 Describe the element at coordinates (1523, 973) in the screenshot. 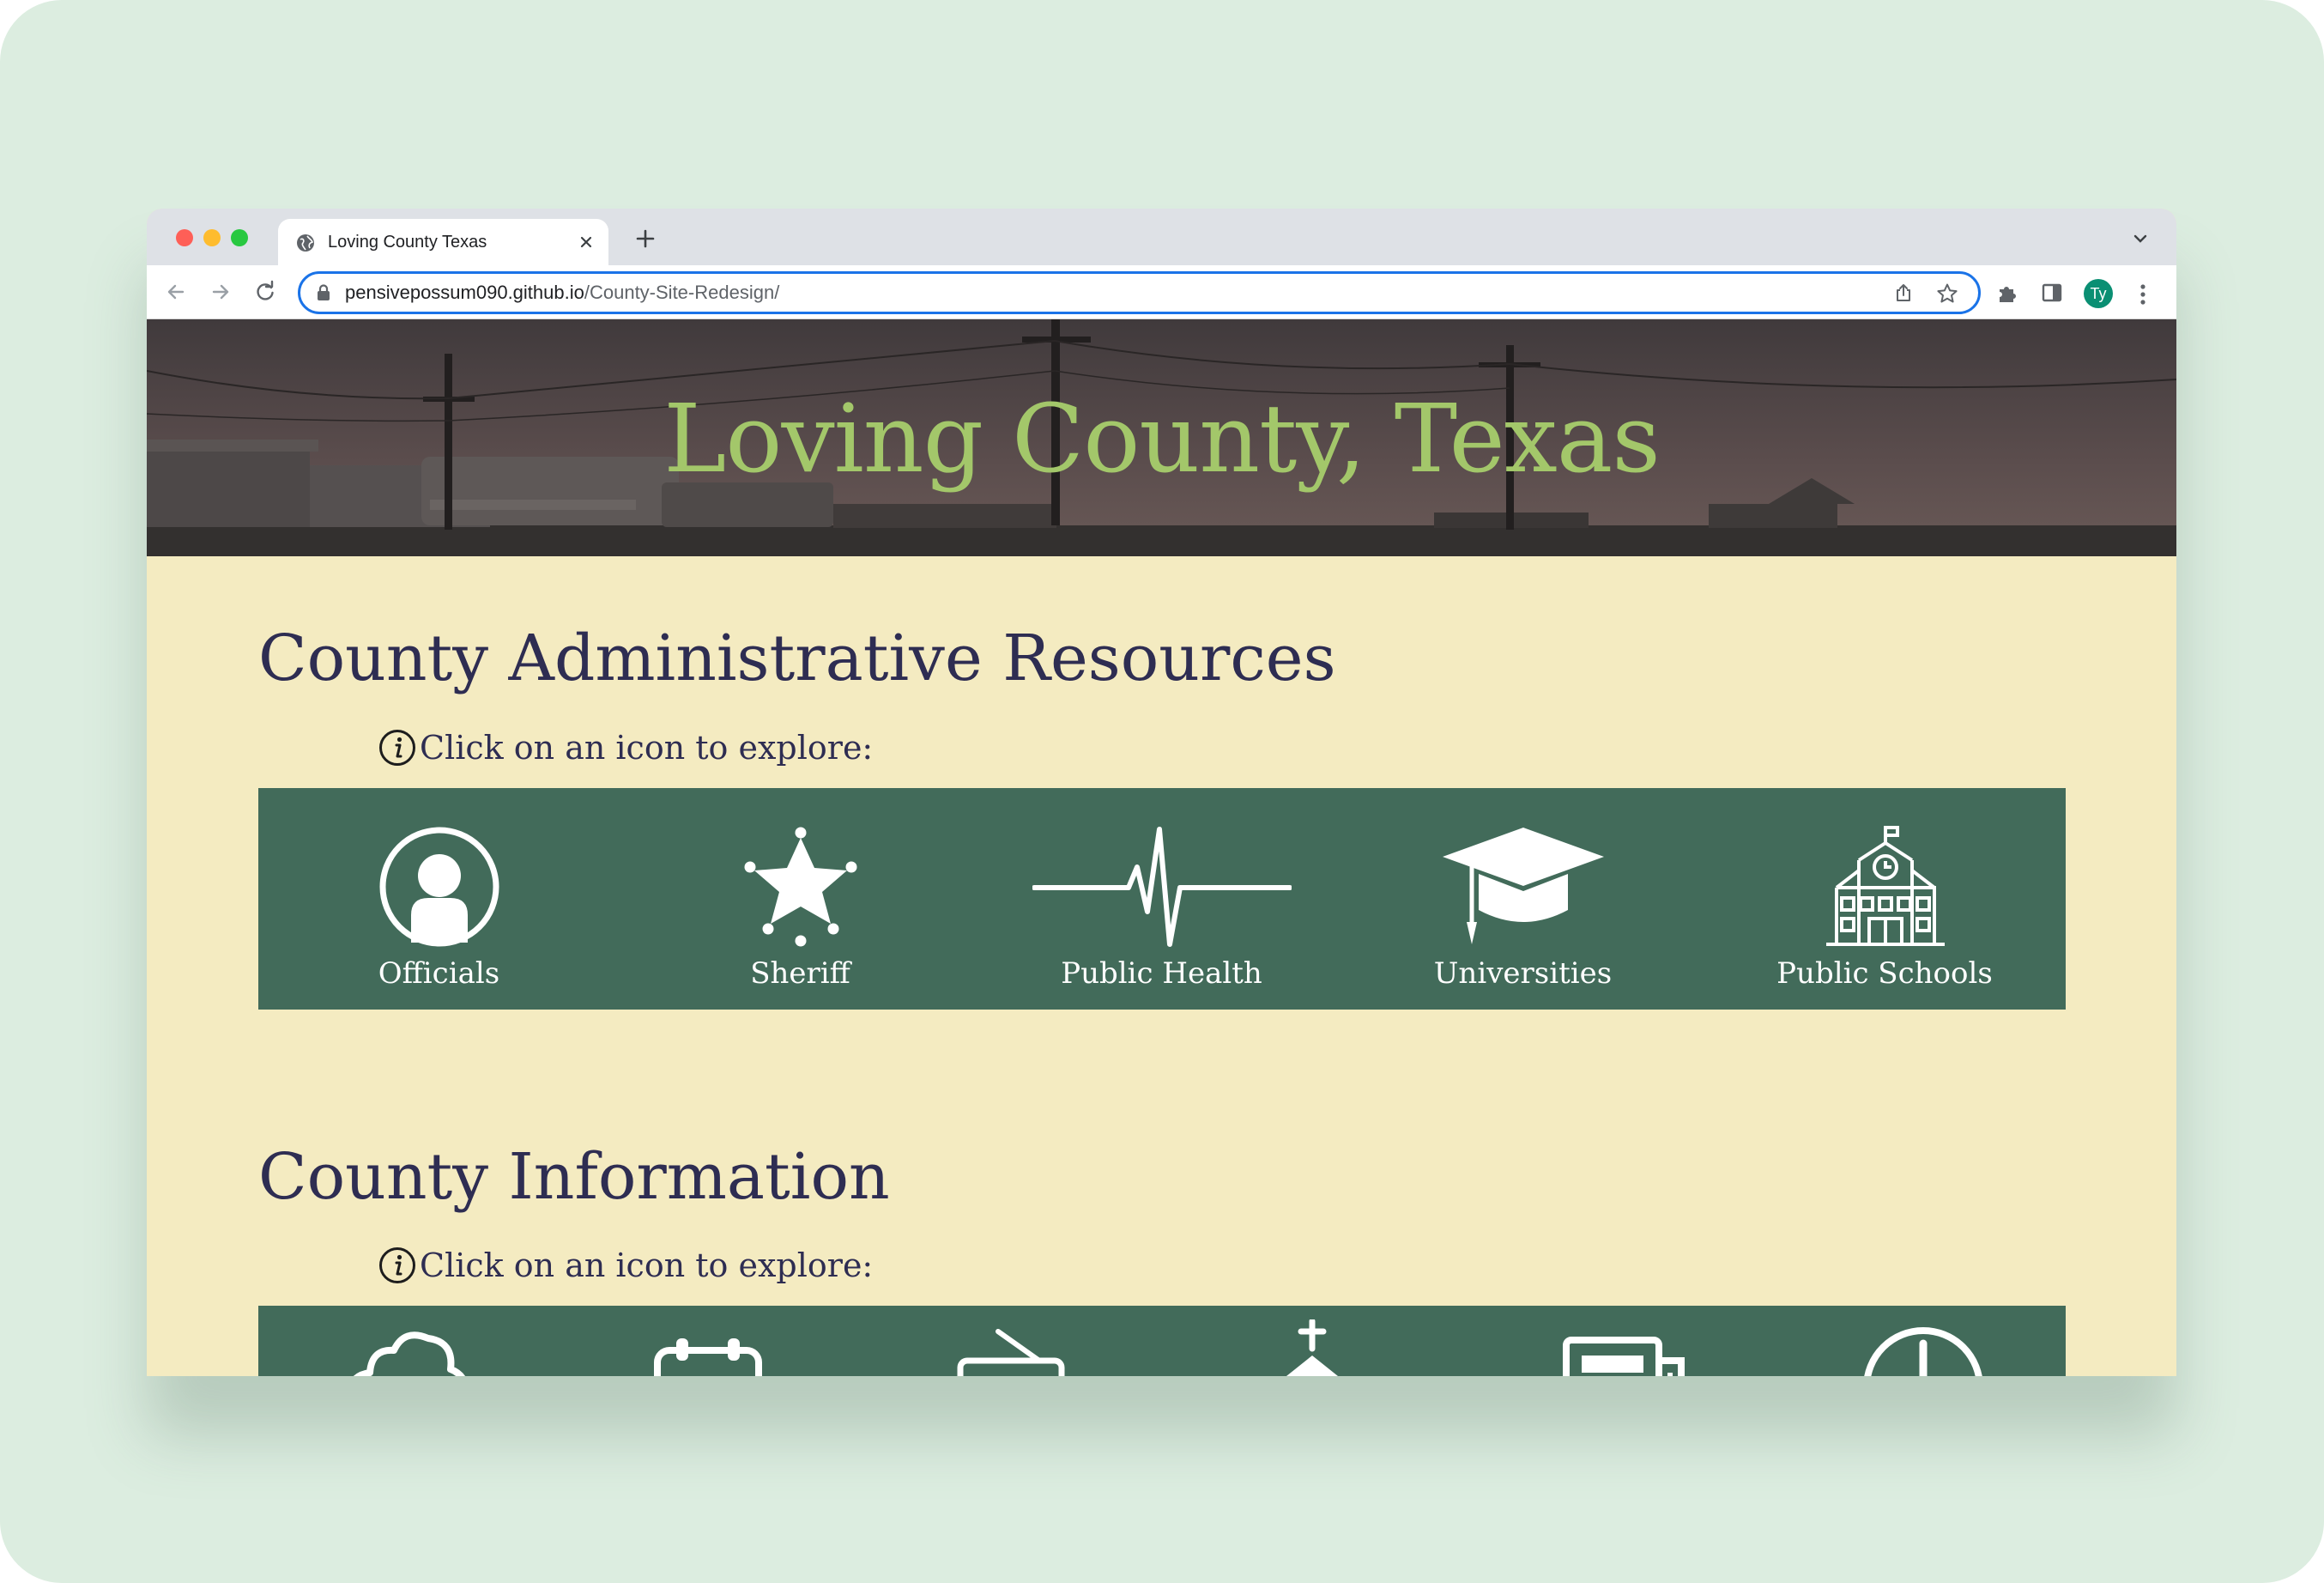

I see `universities-label: Universities` at that location.